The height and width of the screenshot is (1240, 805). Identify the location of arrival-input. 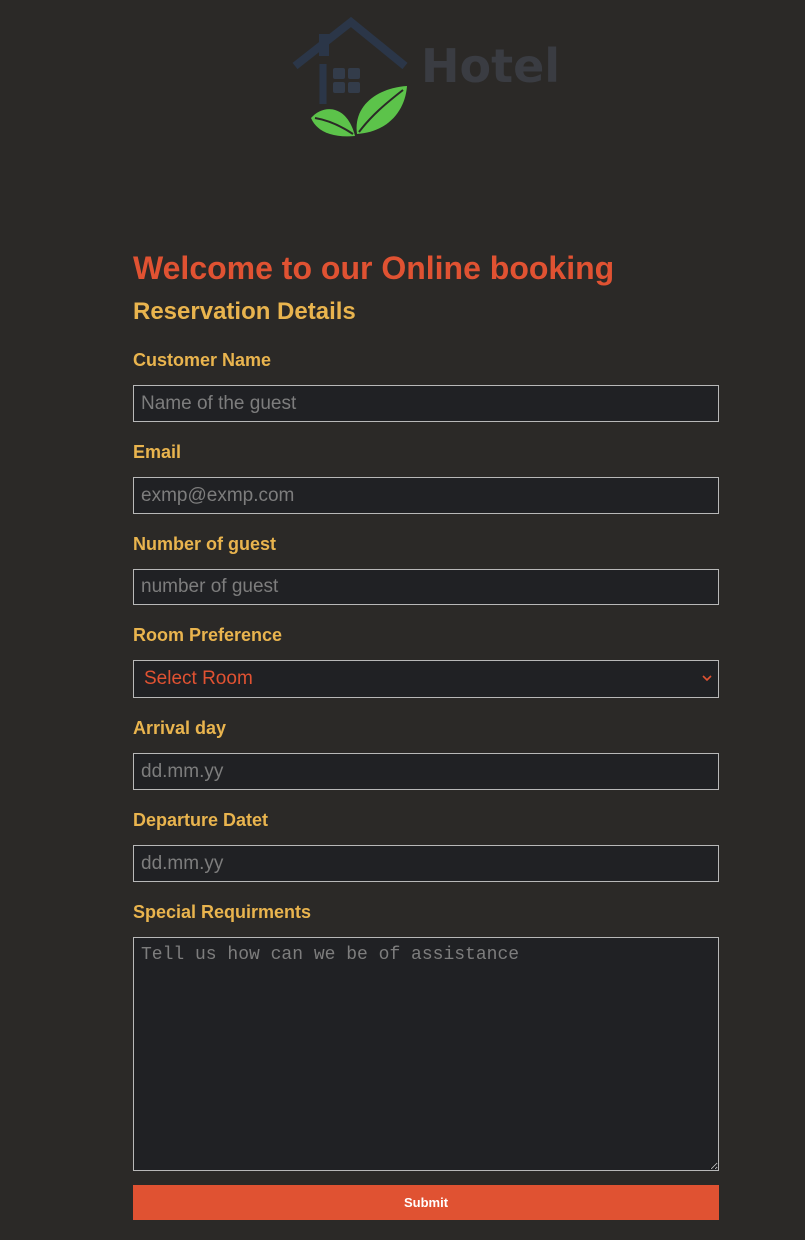
(426, 771).